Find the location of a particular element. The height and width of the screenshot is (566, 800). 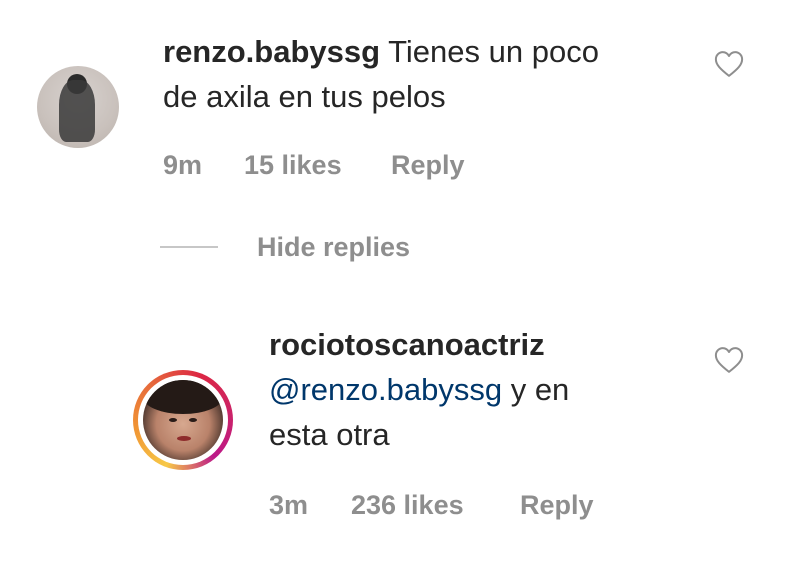

reply-line-2: @renzo.babyssg y en is located at coordinates (419, 389).